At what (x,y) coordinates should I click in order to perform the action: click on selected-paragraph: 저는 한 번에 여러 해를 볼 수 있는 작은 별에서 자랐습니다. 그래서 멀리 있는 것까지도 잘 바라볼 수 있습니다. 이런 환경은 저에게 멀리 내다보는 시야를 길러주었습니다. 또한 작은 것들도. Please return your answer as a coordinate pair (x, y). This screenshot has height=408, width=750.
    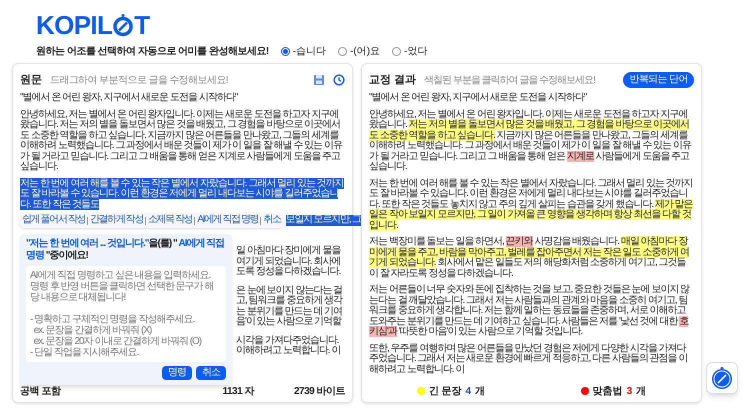
    Looking at the image, I should click on (182, 194).